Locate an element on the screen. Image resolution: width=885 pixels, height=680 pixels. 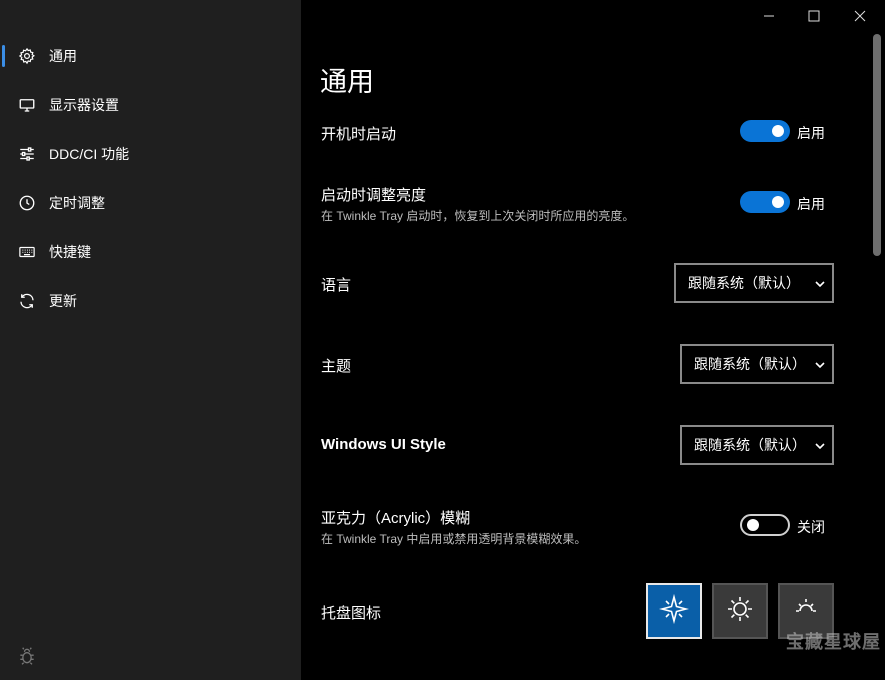
monitor-icon is located at coordinates (27, 105).